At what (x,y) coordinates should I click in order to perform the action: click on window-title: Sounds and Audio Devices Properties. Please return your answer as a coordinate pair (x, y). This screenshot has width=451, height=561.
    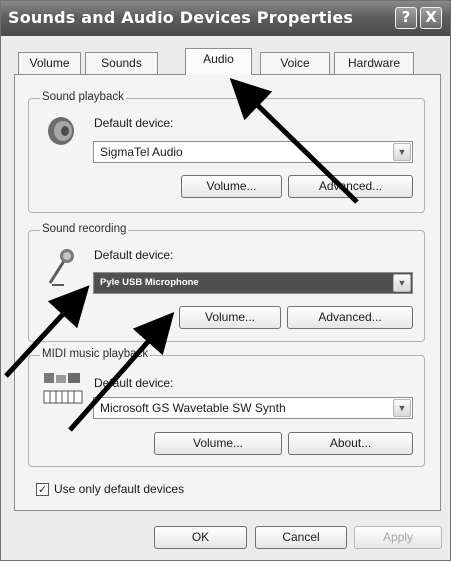
    Looking at the image, I should click on (181, 17).